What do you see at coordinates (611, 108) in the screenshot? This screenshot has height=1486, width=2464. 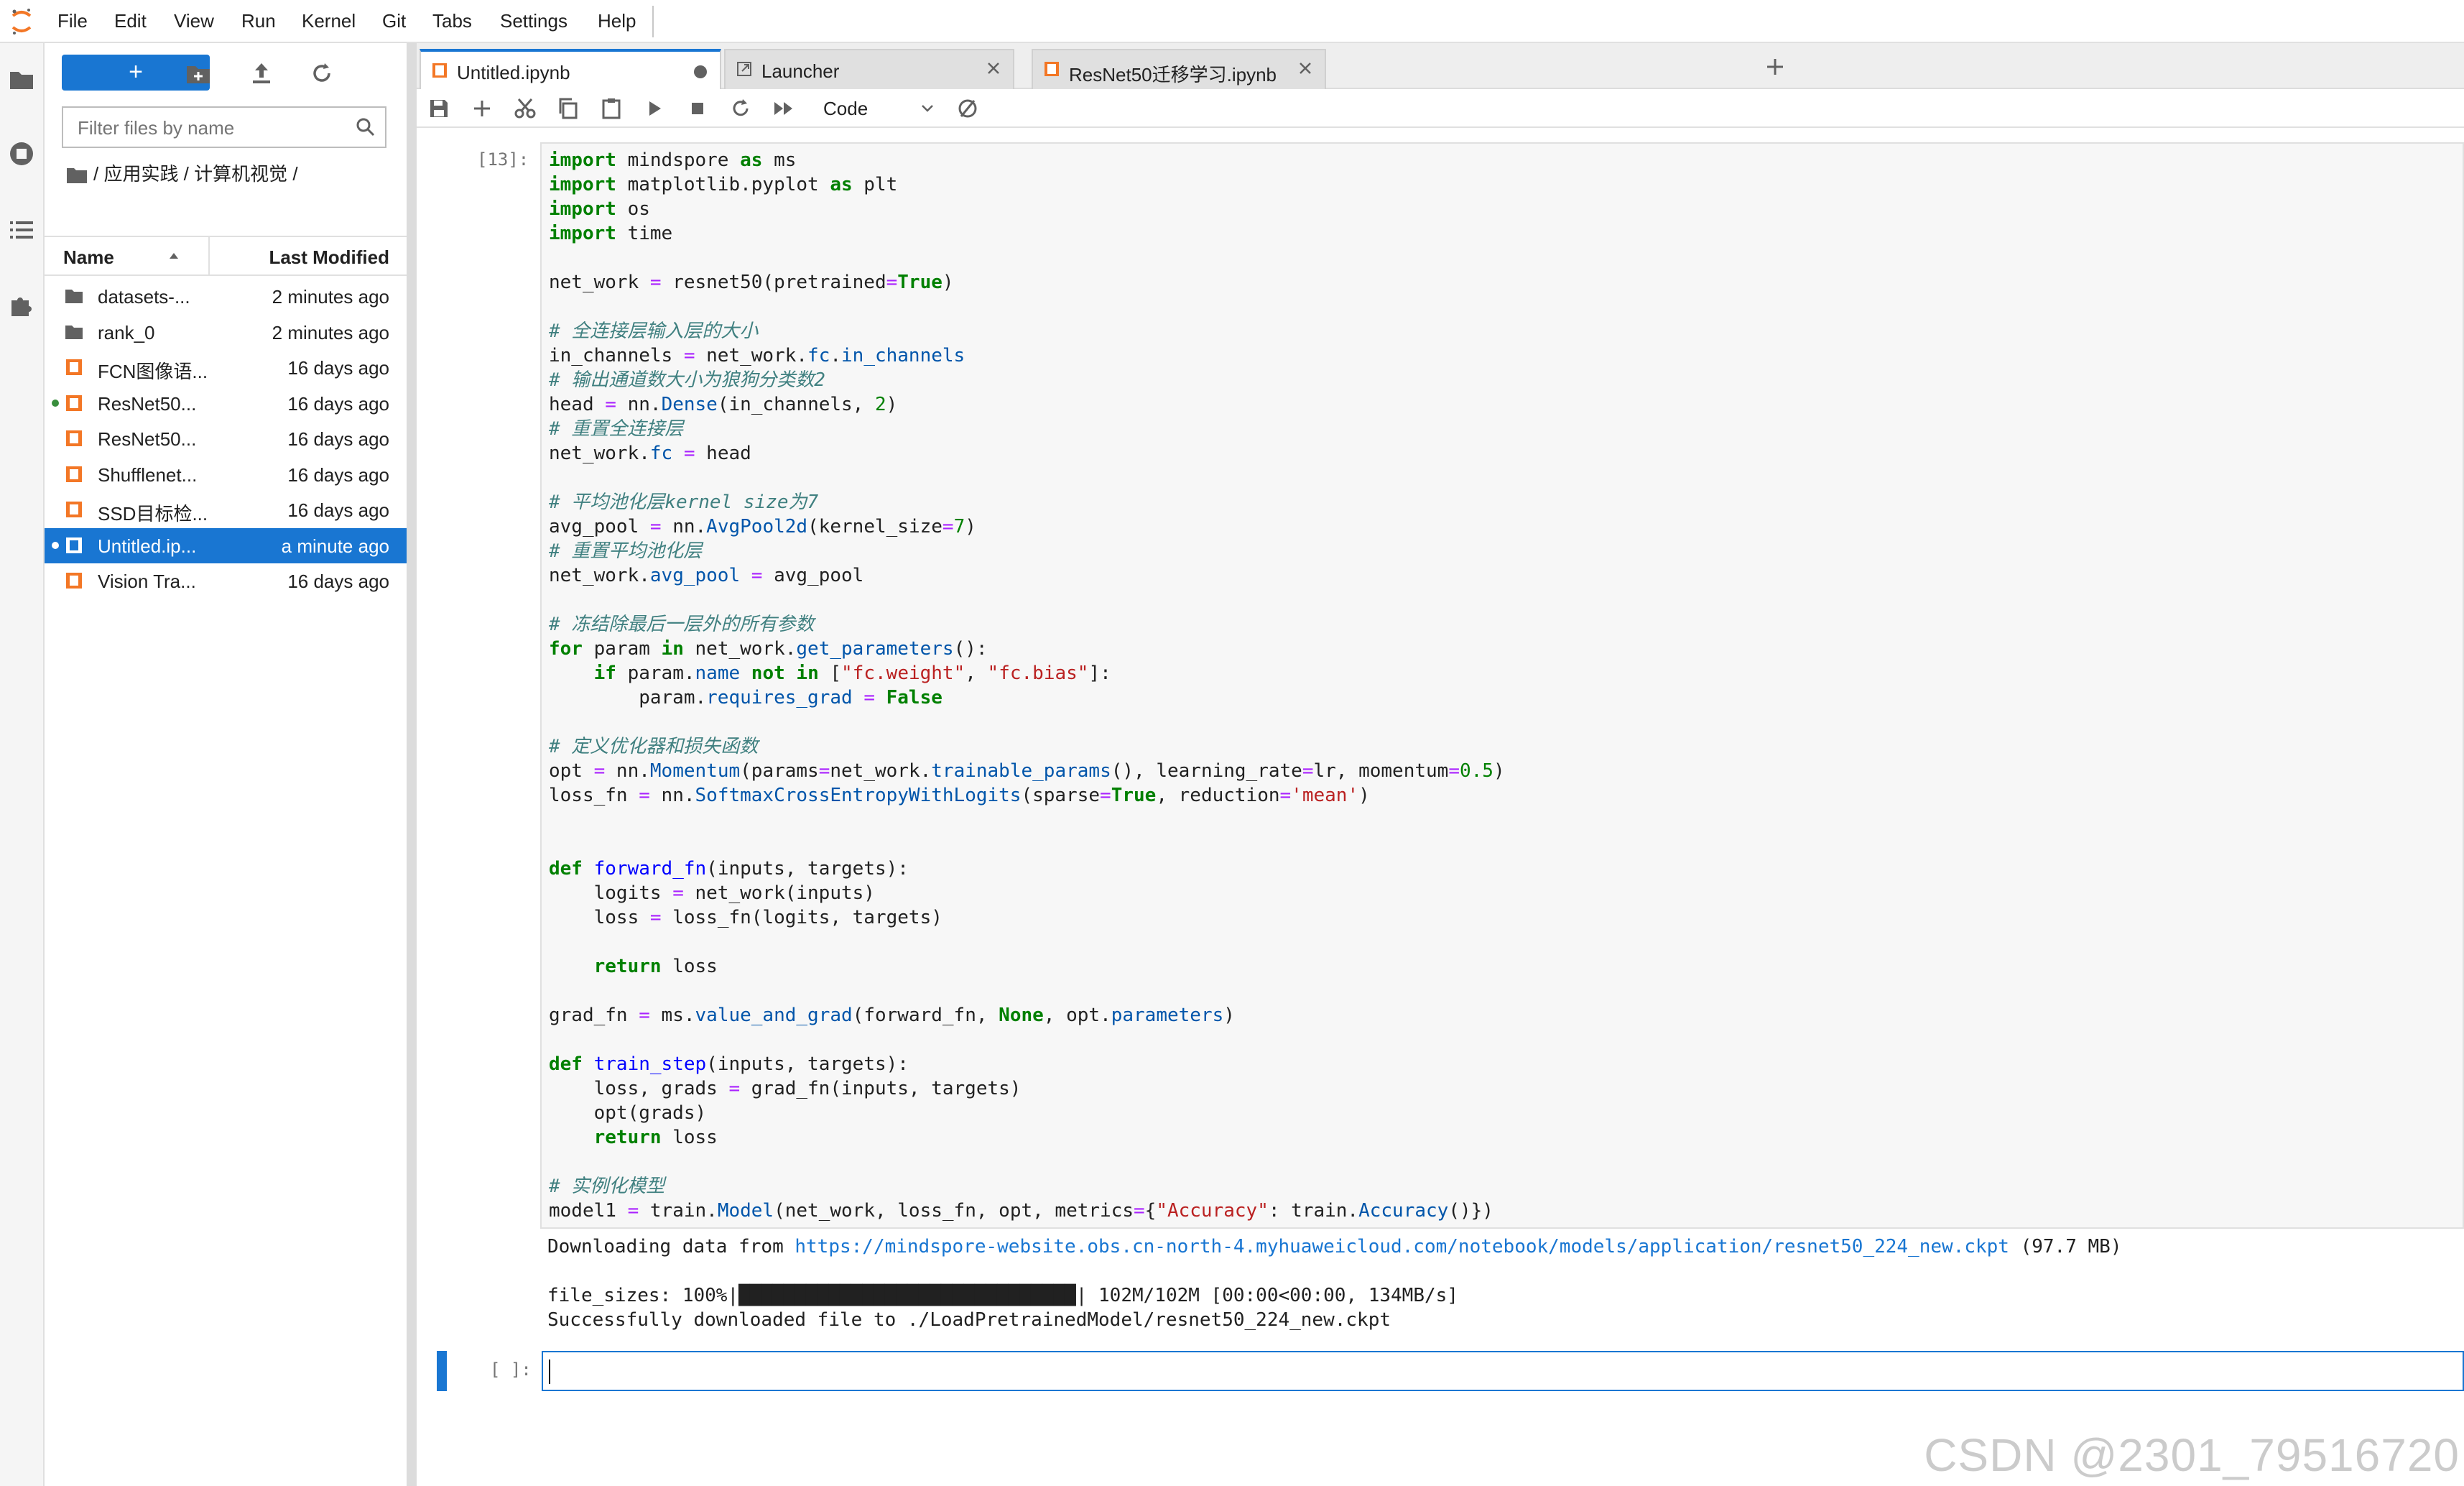 I see `paste-icon` at bounding box center [611, 108].